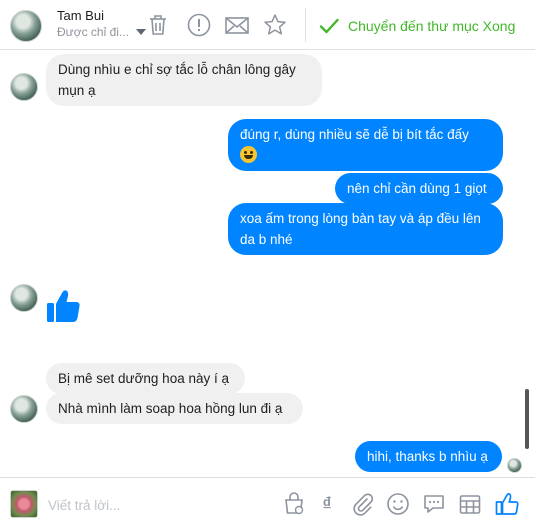  I want to click on payment-icon: ₫, so click(327, 504).